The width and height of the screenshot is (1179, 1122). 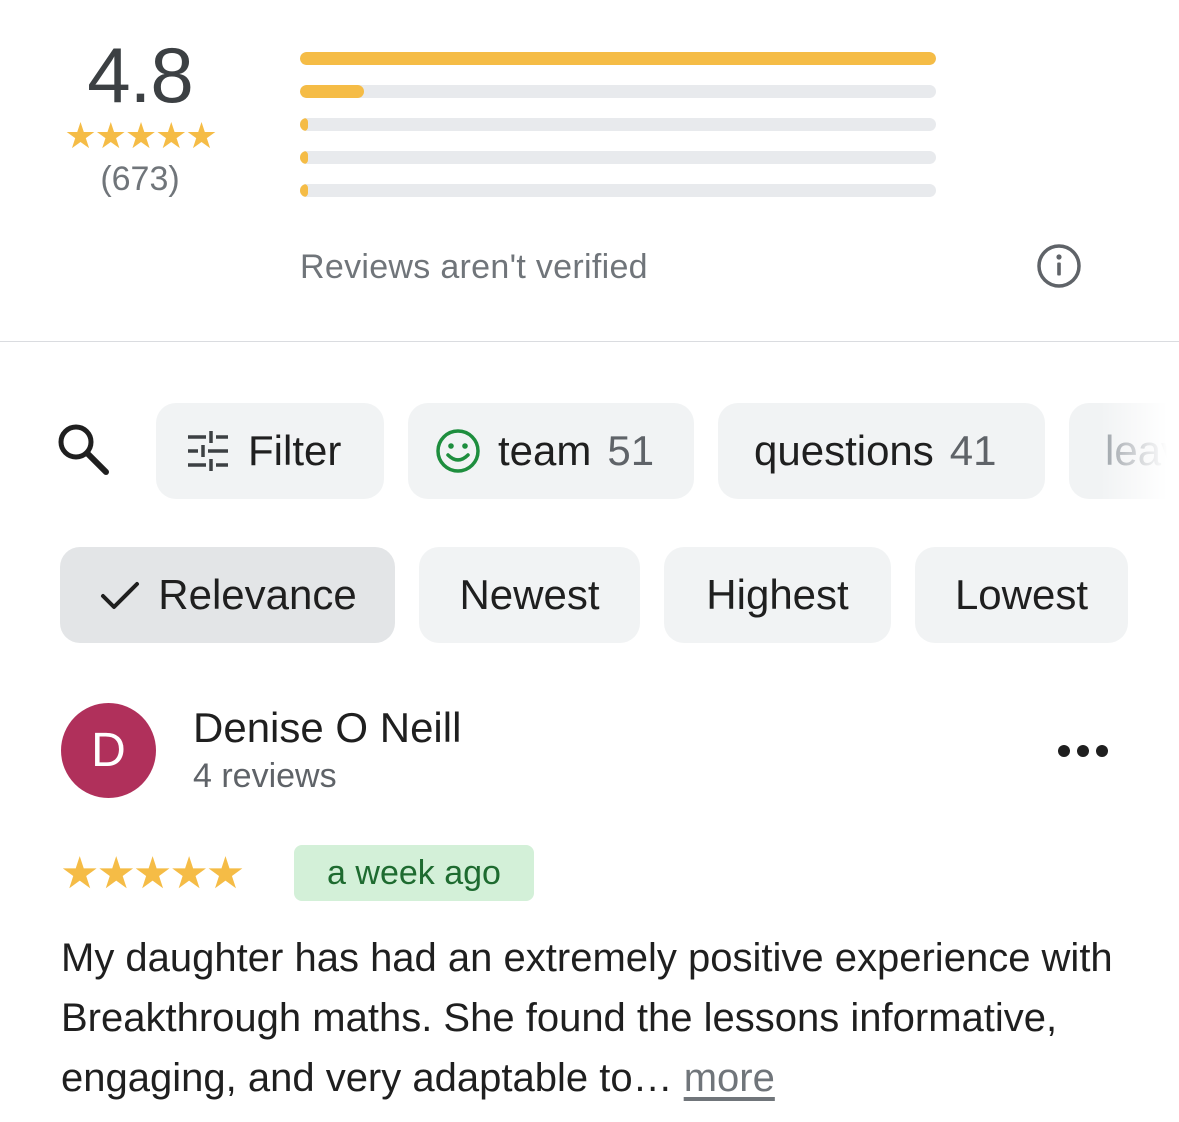 What do you see at coordinates (120, 595) in the screenshot?
I see `checkmark-icon` at bounding box center [120, 595].